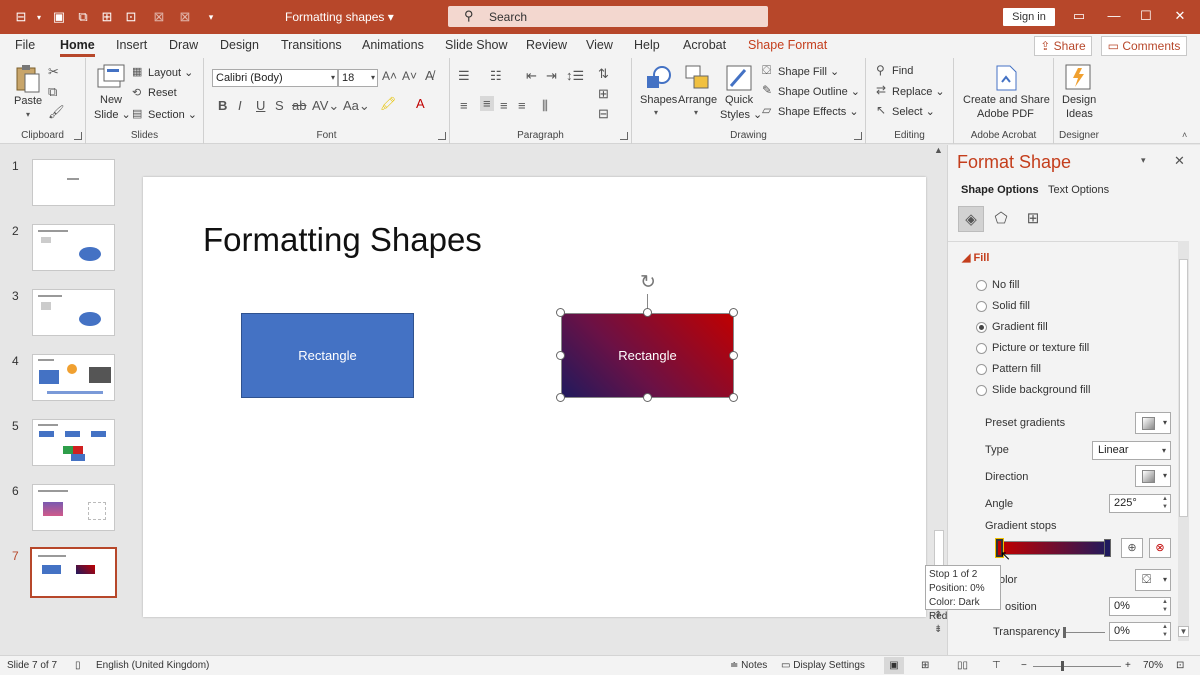 Image resolution: width=1200 pixels, height=675 pixels. Describe the element at coordinates (342, 240) in the screenshot. I see `slide-title: Formatting Shapes` at that location.